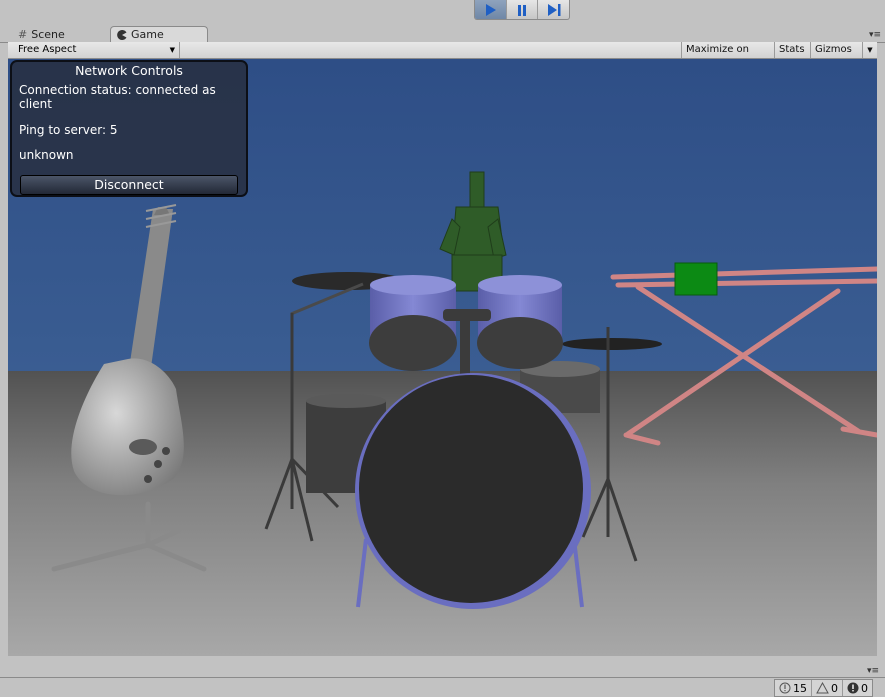 This screenshot has width=885, height=697. I want to click on tab-scene: # Scene, so click(59, 34).